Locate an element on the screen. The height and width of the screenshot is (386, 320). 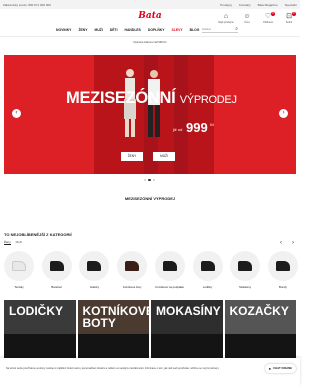
nav-item-novinky: NOVINKY is located at coordinates (63, 30).